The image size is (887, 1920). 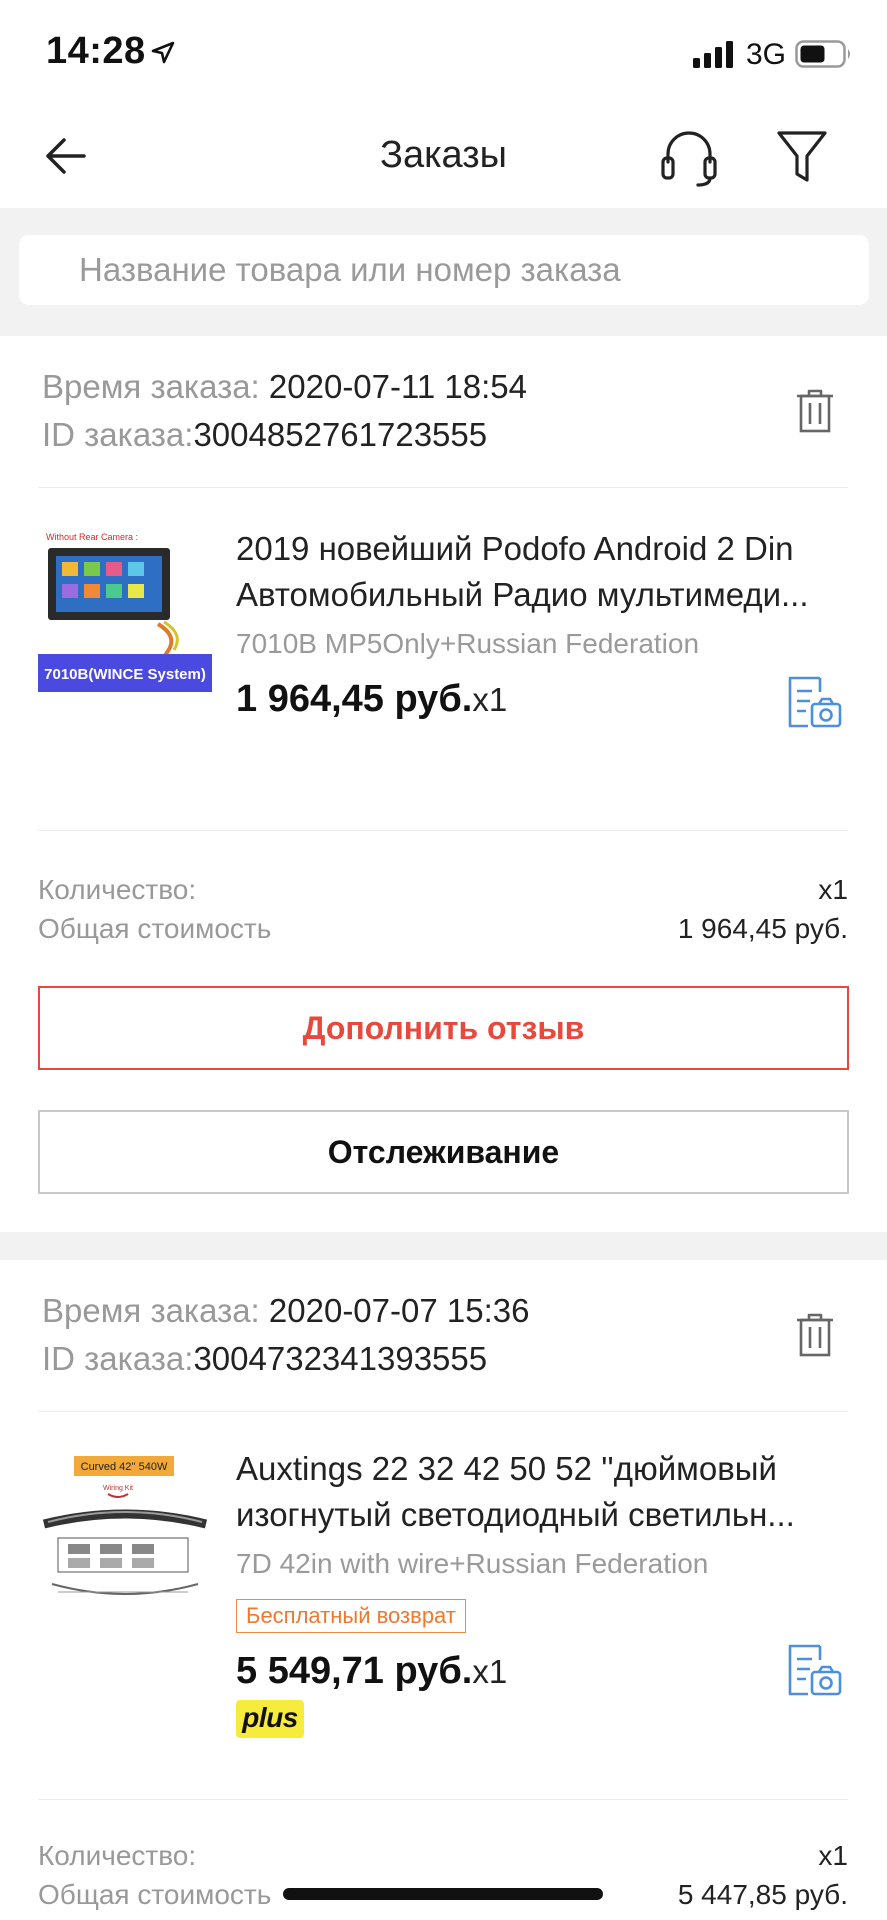 What do you see at coordinates (443, 1894) in the screenshot?
I see `home-indicator` at bounding box center [443, 1894].